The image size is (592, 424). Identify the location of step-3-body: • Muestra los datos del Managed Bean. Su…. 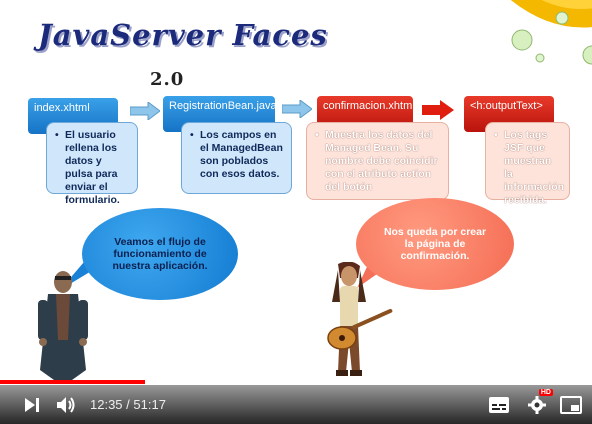
(377, 161).